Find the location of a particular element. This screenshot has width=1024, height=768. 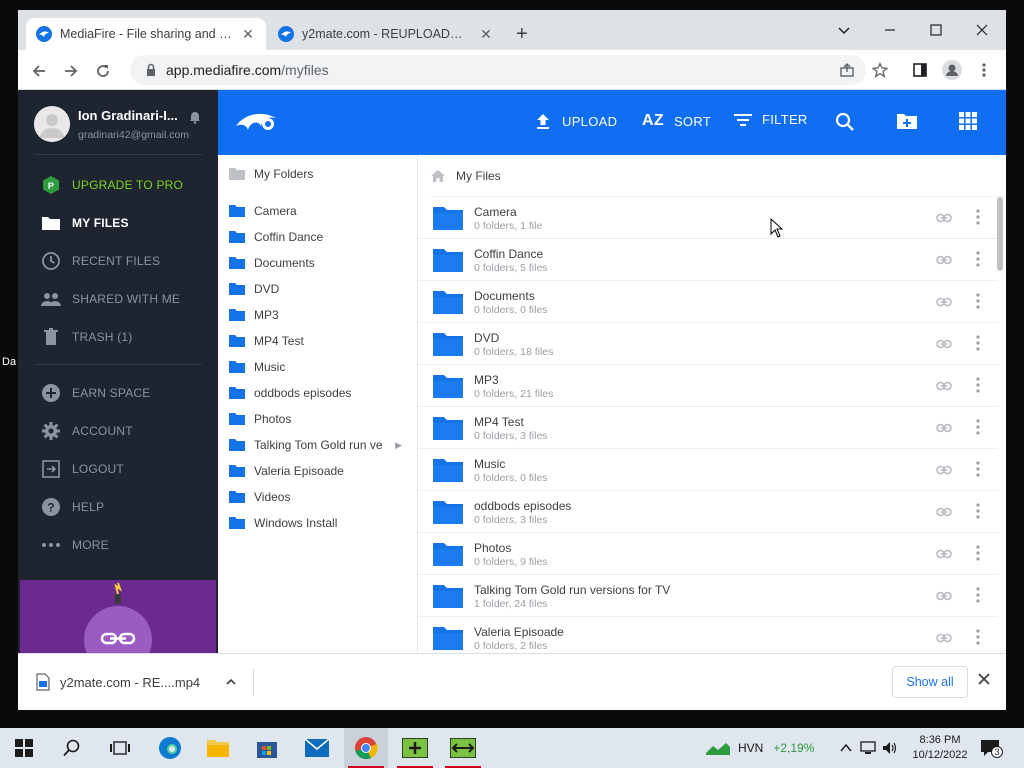

folder-tree-item: Coffin Dance is located at coordinates (318, 237).